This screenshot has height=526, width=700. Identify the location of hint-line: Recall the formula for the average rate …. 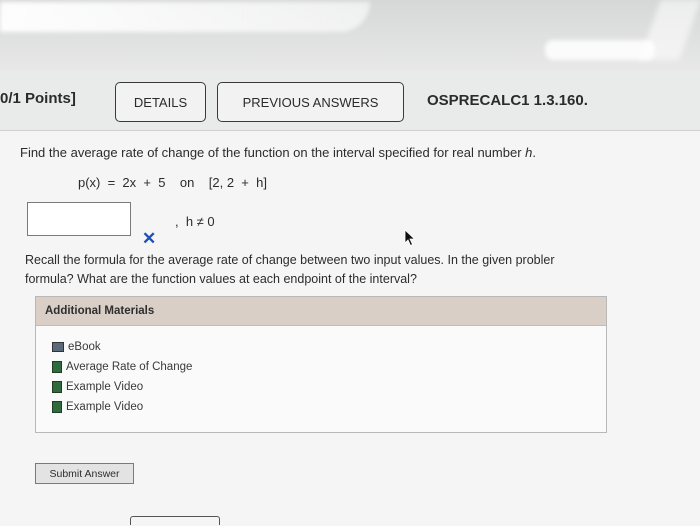
(290, 260).